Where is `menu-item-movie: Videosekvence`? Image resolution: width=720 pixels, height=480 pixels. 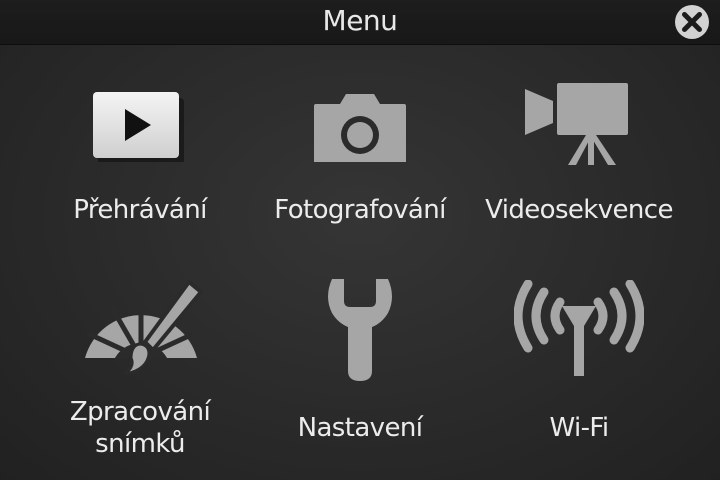
menu-item-movie: Videosekvence is located at coordinates (579, 172).